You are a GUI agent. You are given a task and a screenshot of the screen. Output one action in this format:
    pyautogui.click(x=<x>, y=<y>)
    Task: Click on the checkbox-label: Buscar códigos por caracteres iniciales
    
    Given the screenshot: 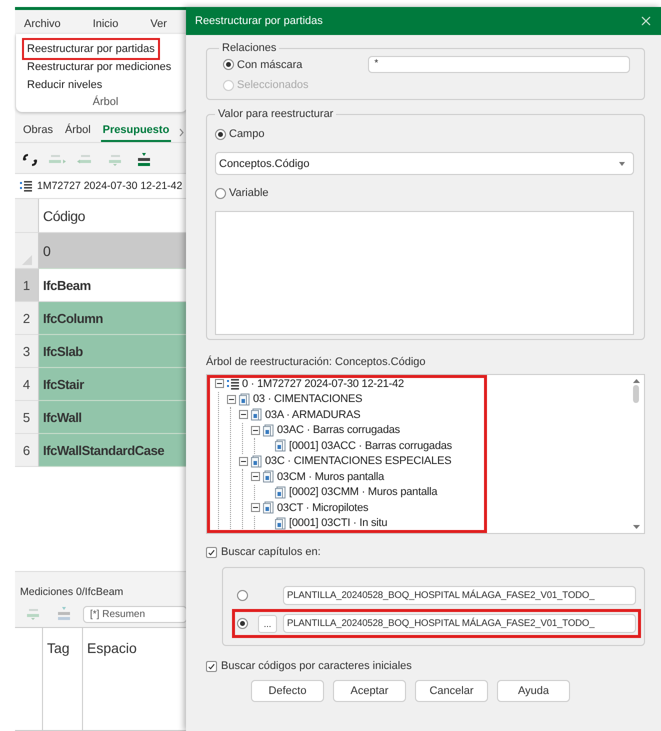 What is the action you would take?
    pyautogui.click(x=316, y=666)
    